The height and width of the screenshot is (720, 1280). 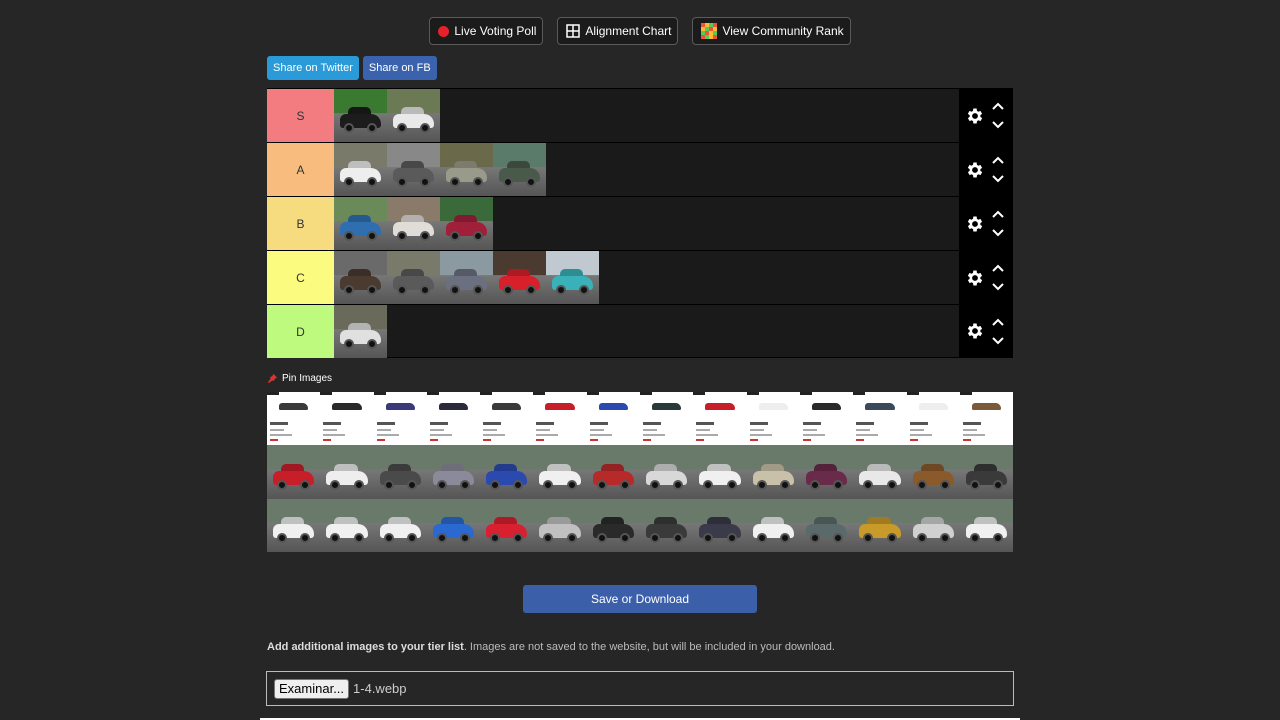 What do you see at coordinates (300, 115) in the screenshot?
I see `tier-label: S` at bounding box center [300, 115].